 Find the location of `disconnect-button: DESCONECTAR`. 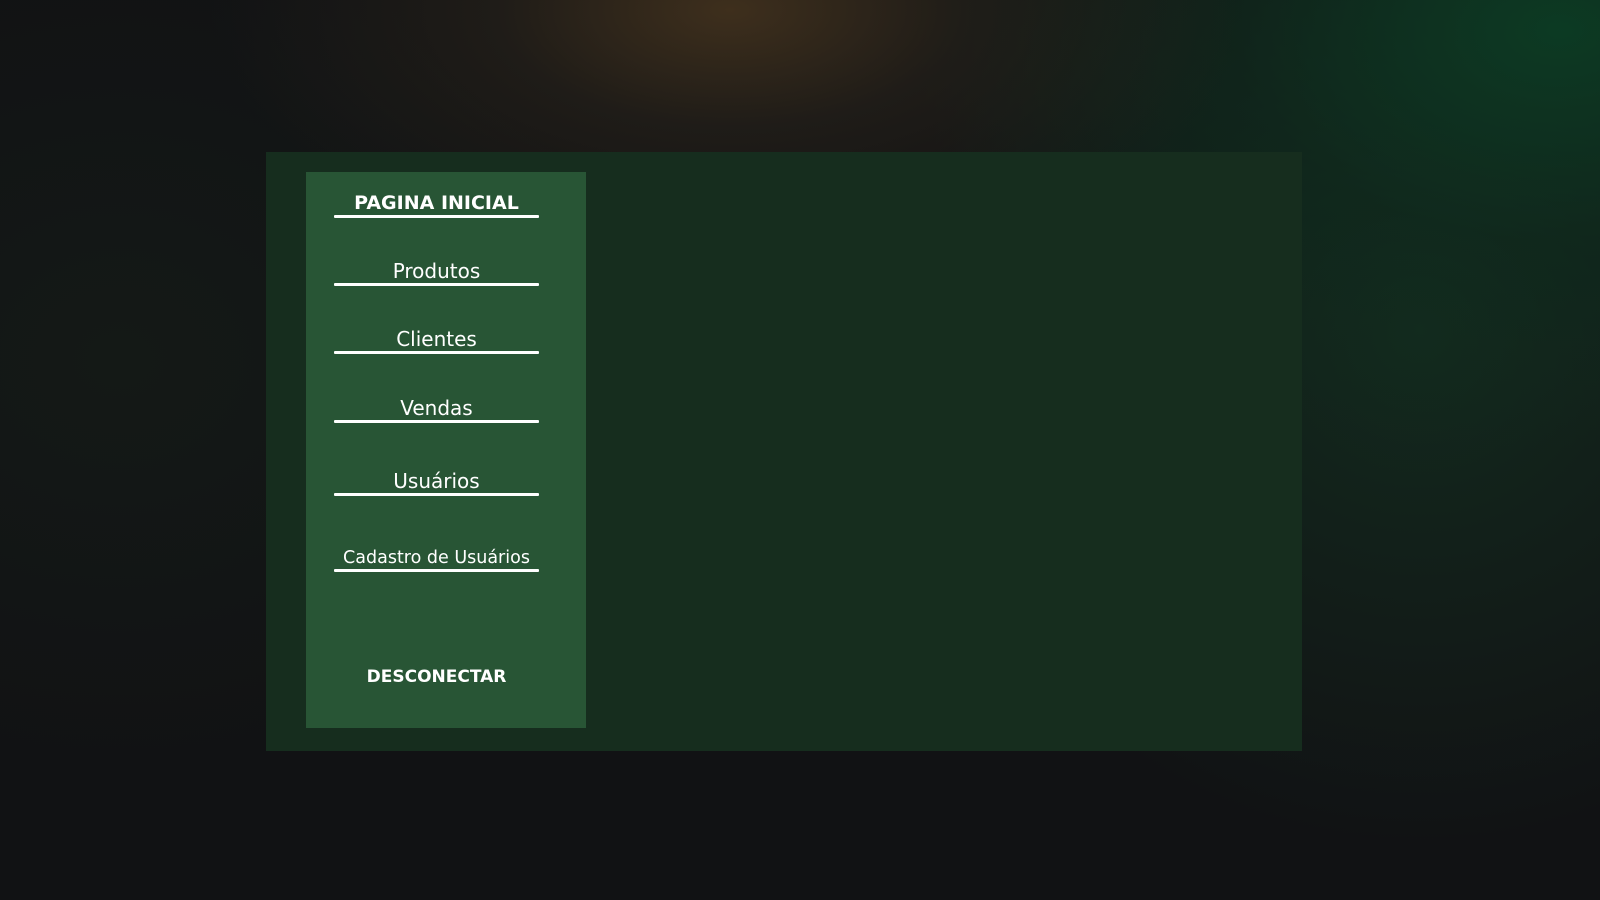

disconnect-button: DESCONECTAR is located at coordinates (436, 677).